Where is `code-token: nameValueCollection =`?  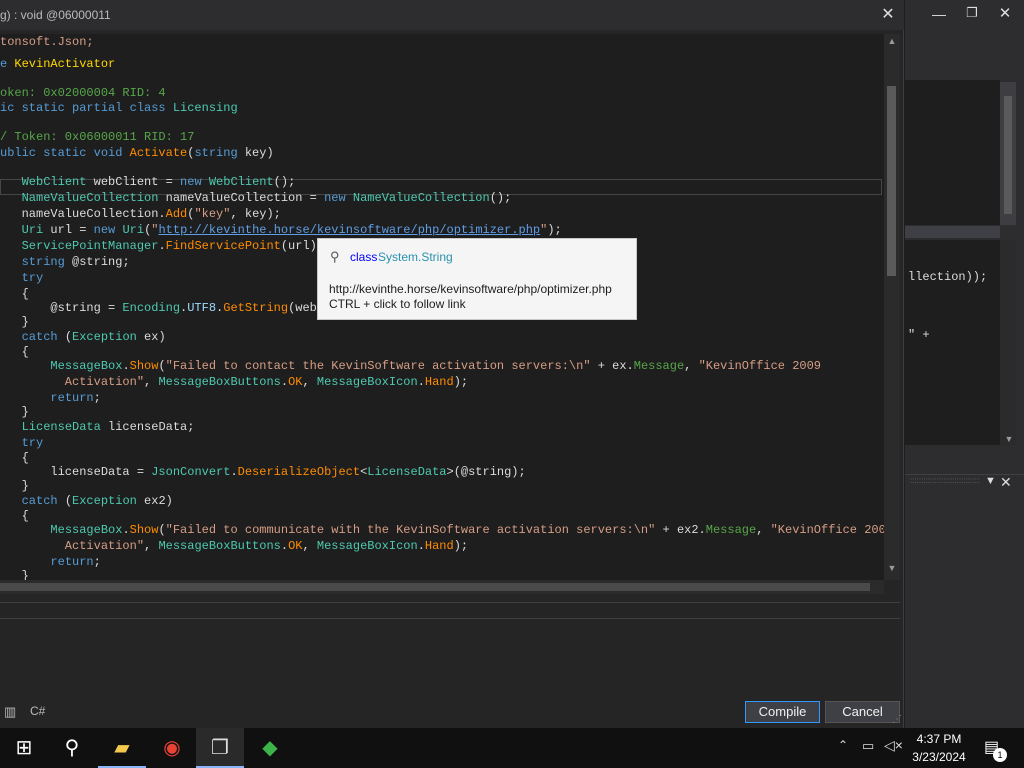 code-token: nameValueCollection = is located at coordinates (241, 198).